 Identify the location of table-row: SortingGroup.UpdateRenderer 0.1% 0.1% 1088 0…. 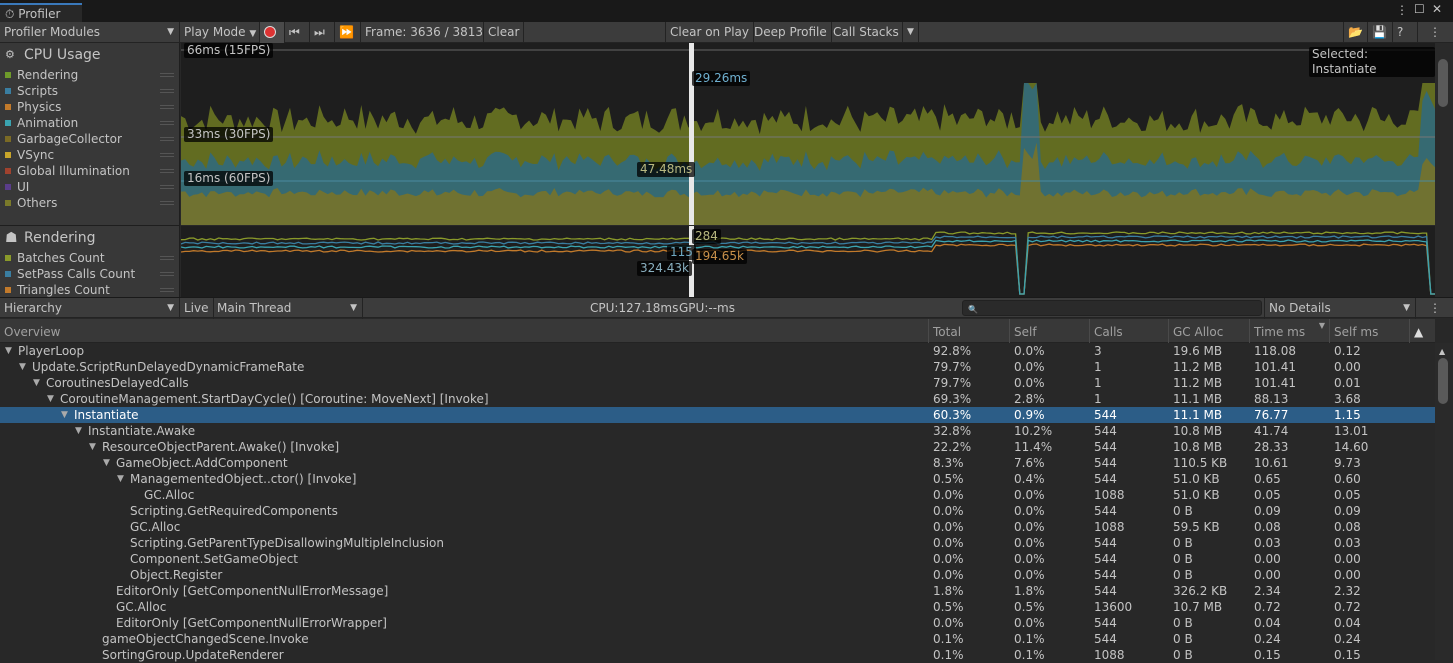
(717, 655).